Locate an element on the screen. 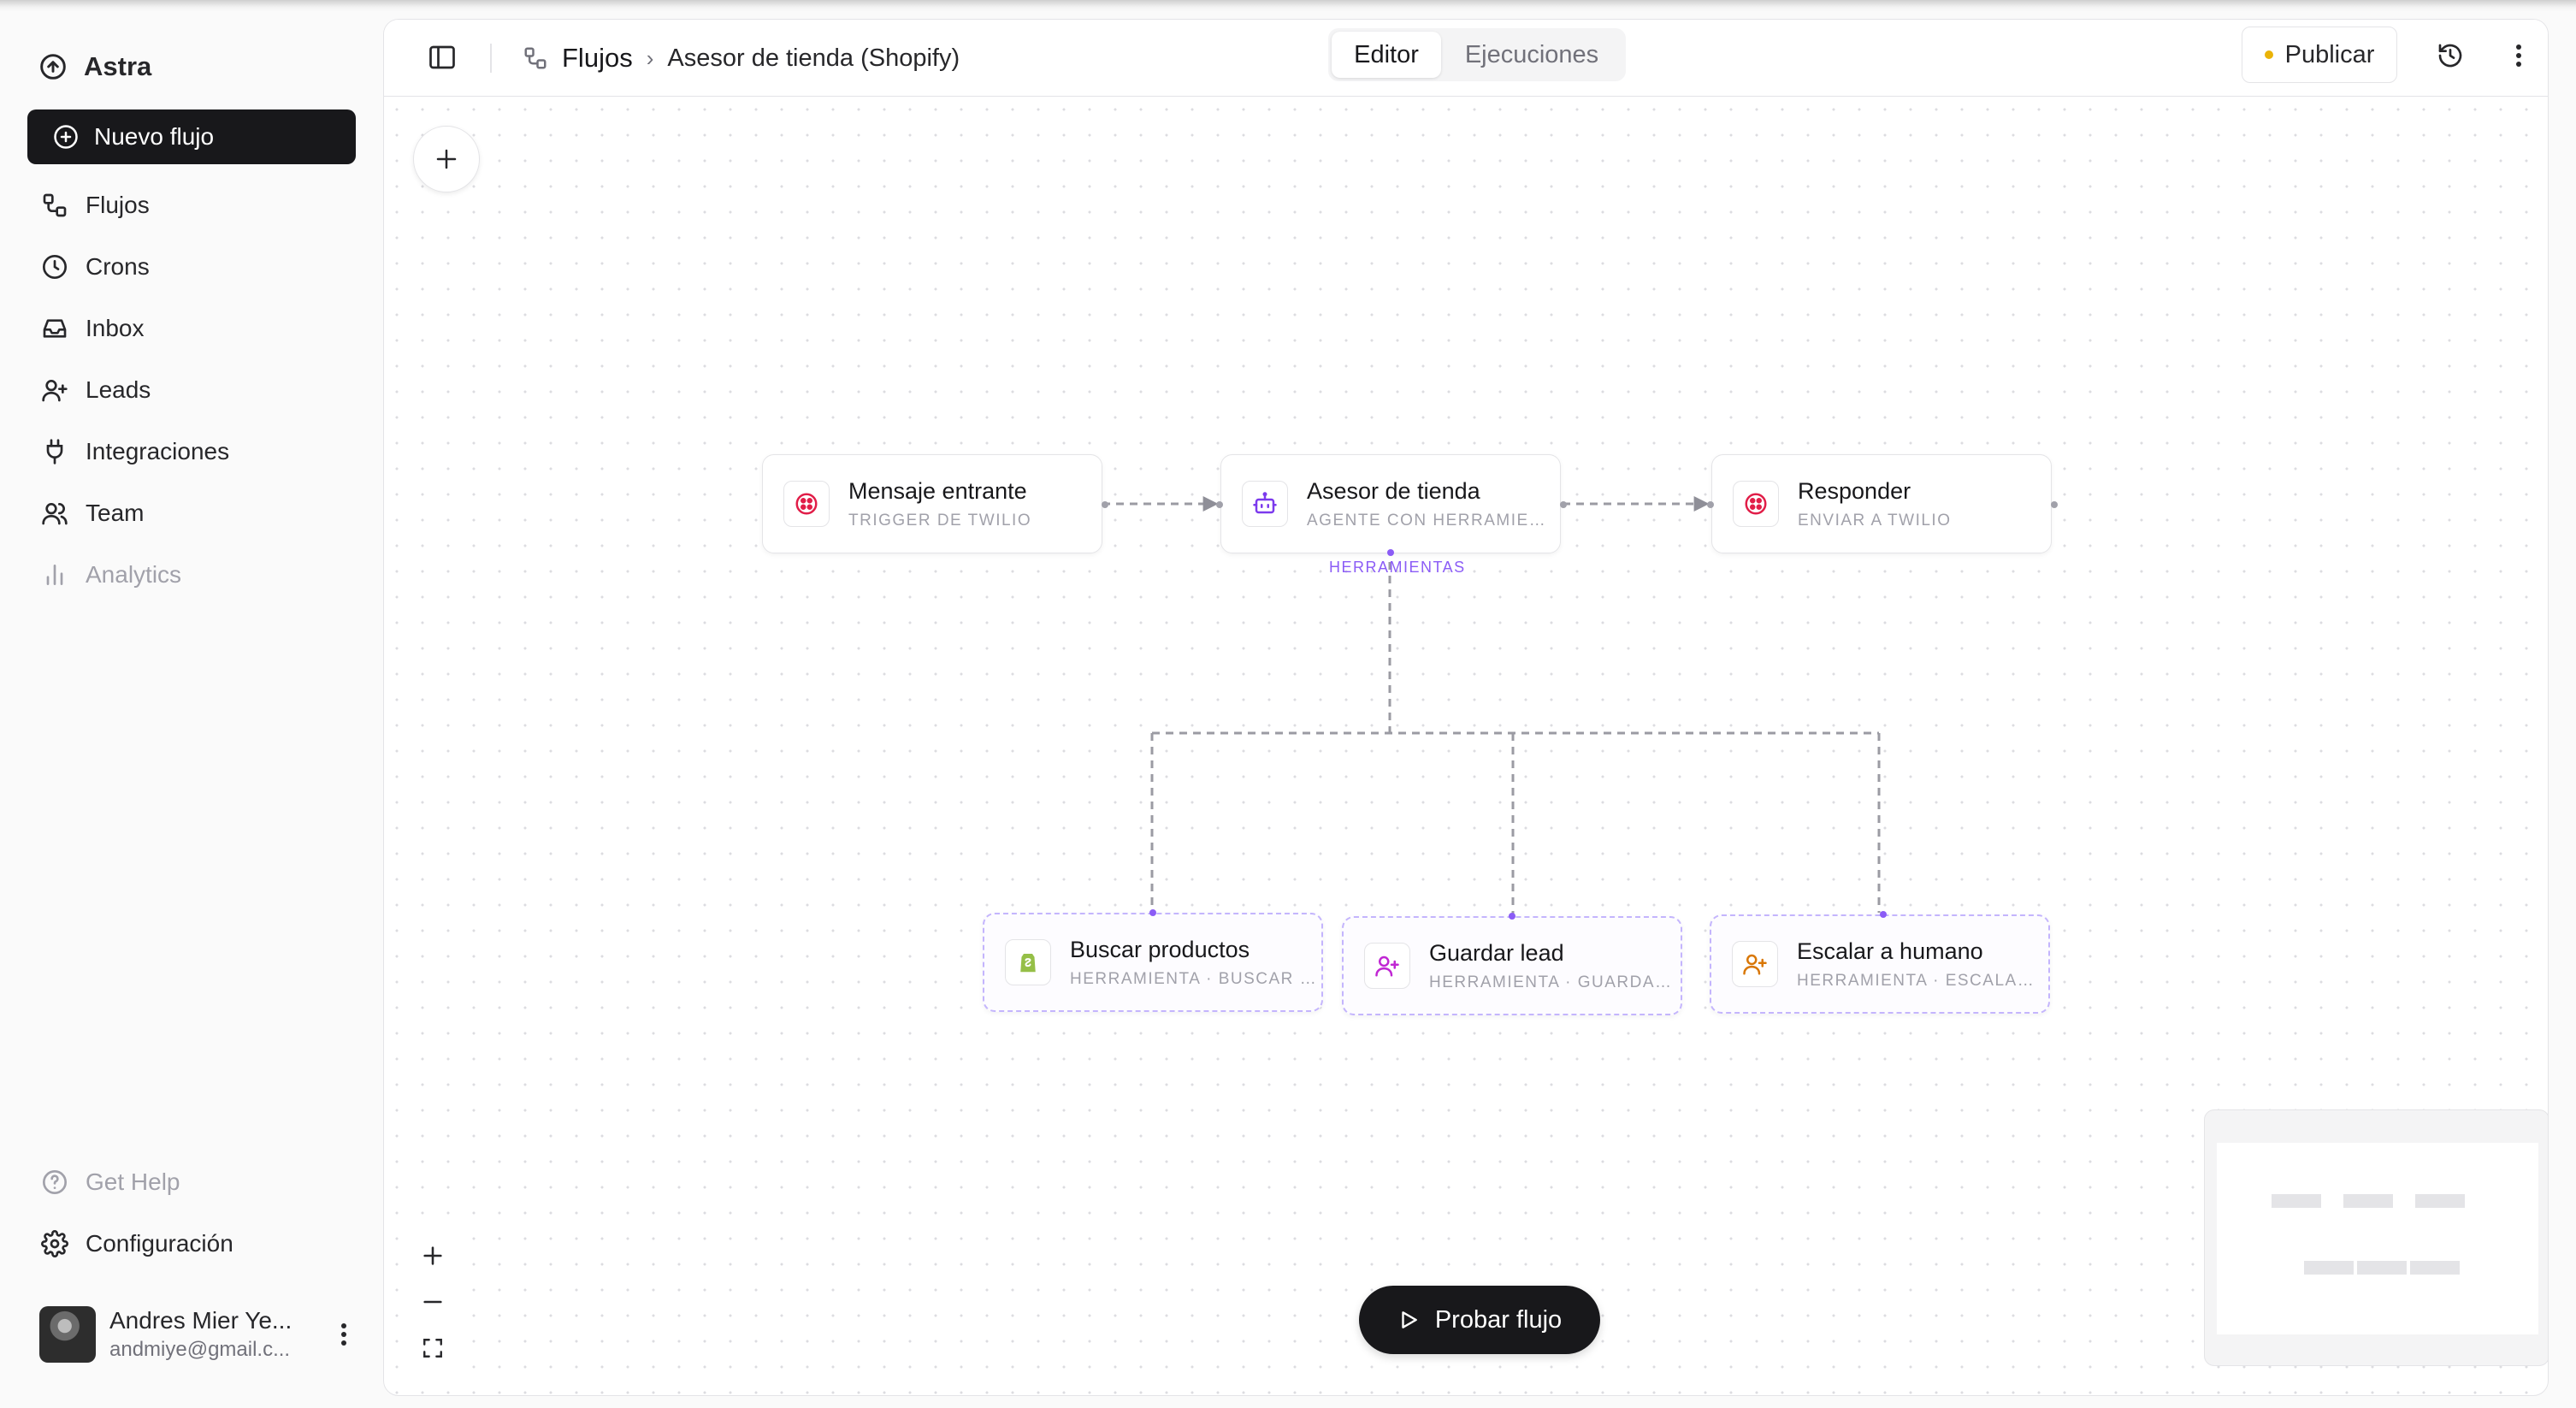 This screenshot has height=1408, width=2576. header-divider is located at coordinates (491, 58).